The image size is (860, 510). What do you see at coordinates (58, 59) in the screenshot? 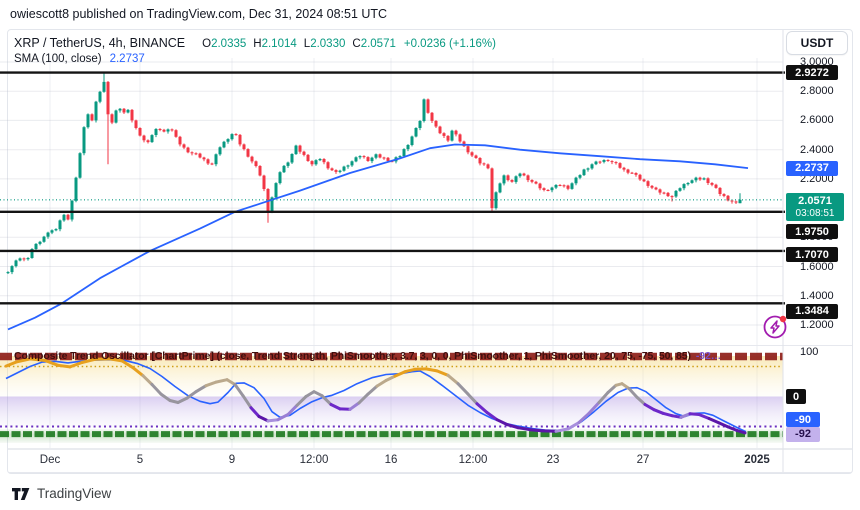
I see `sma-label: SMA (100, close)` at bounding box center [58, 59].